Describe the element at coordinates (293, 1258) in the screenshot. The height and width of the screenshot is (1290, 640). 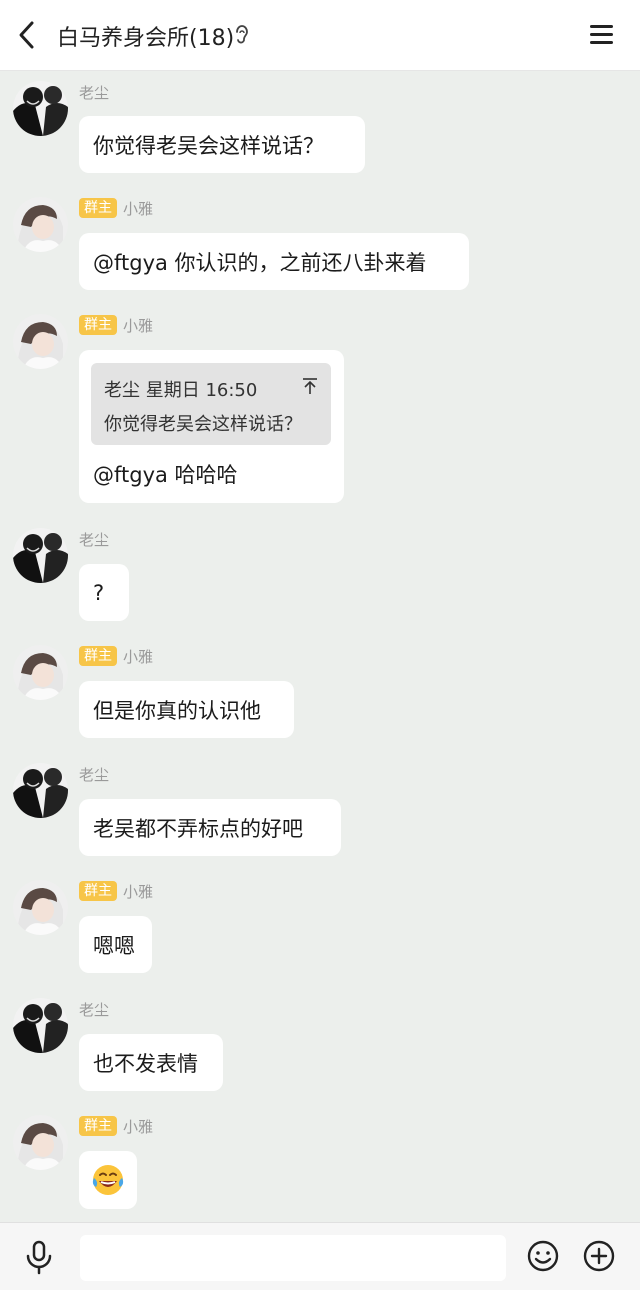
I see `message-input` at that location.